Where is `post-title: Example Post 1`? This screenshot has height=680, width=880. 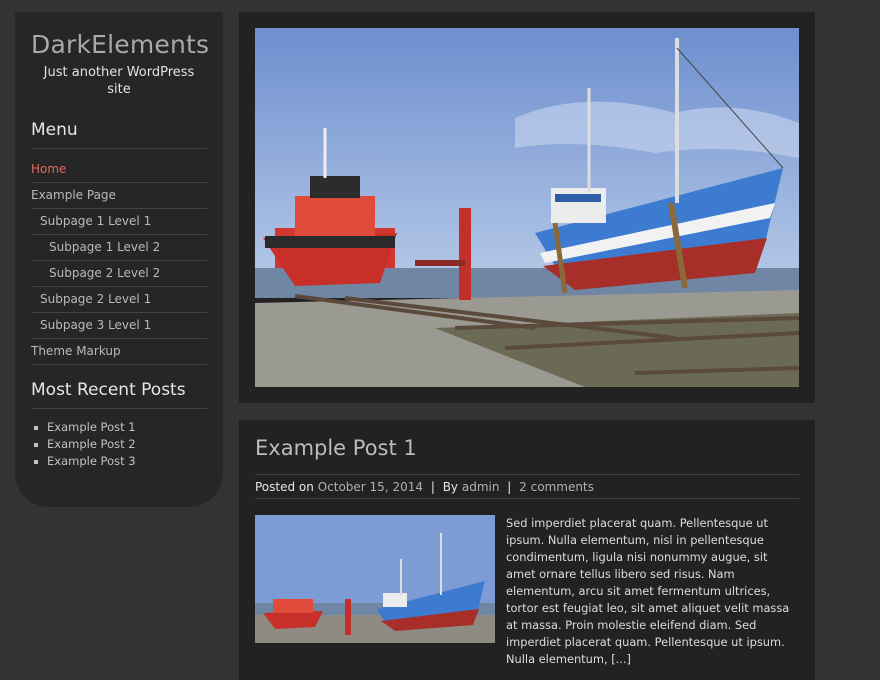 post-title: Example Post 1 is located at coordinates (527, 455).